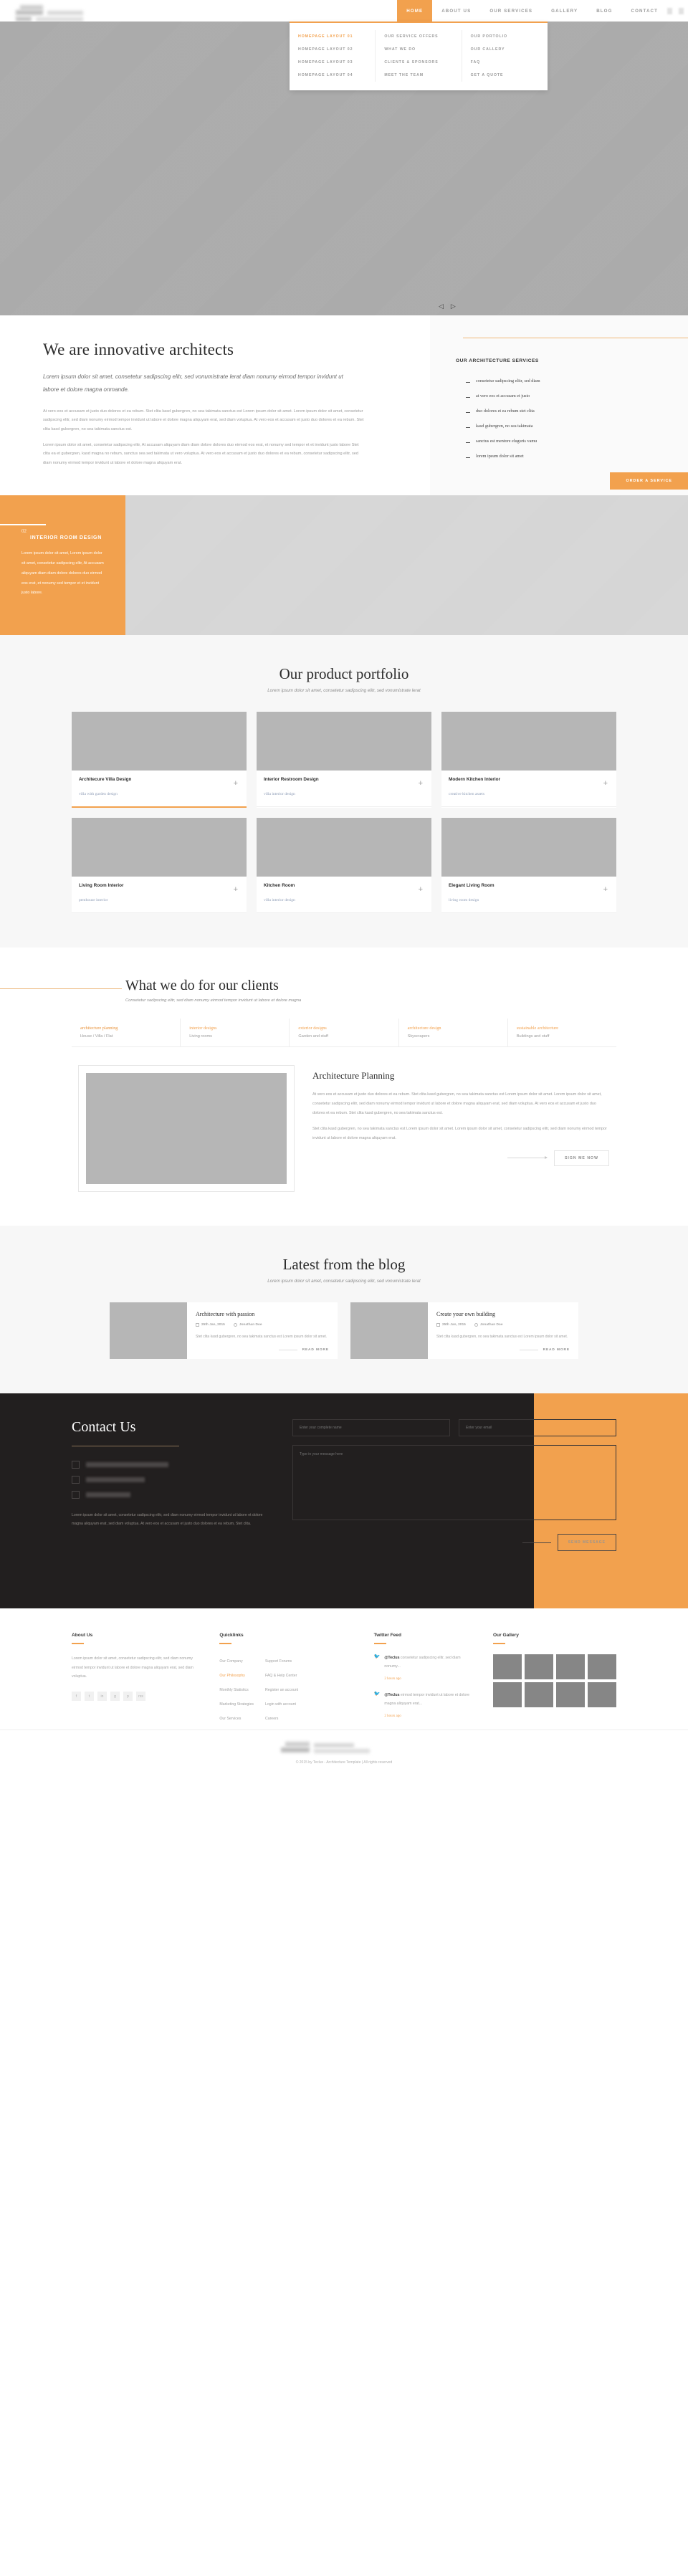  I want to click on twitter-icon: t, so click(89, 1697).